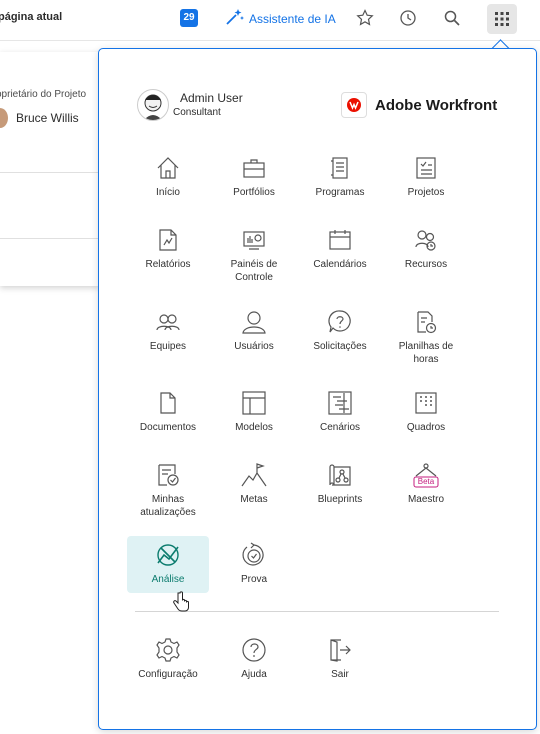 The image size is (540, 734). Describe the element at coordinates (426, 475) in the screenshot. I see `maestro-icon: Beta` at that location.